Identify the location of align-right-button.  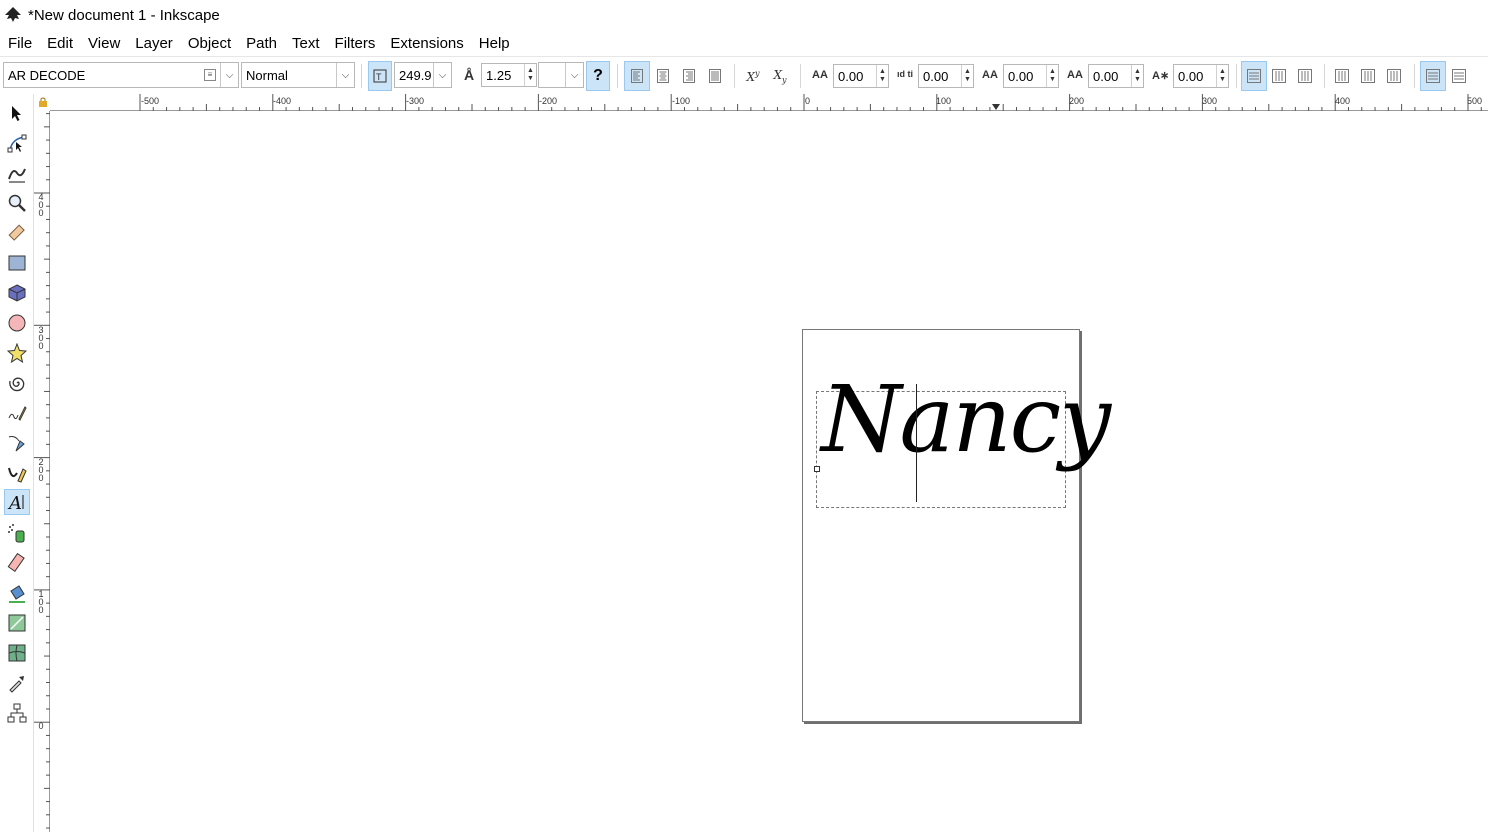
(689, 76).